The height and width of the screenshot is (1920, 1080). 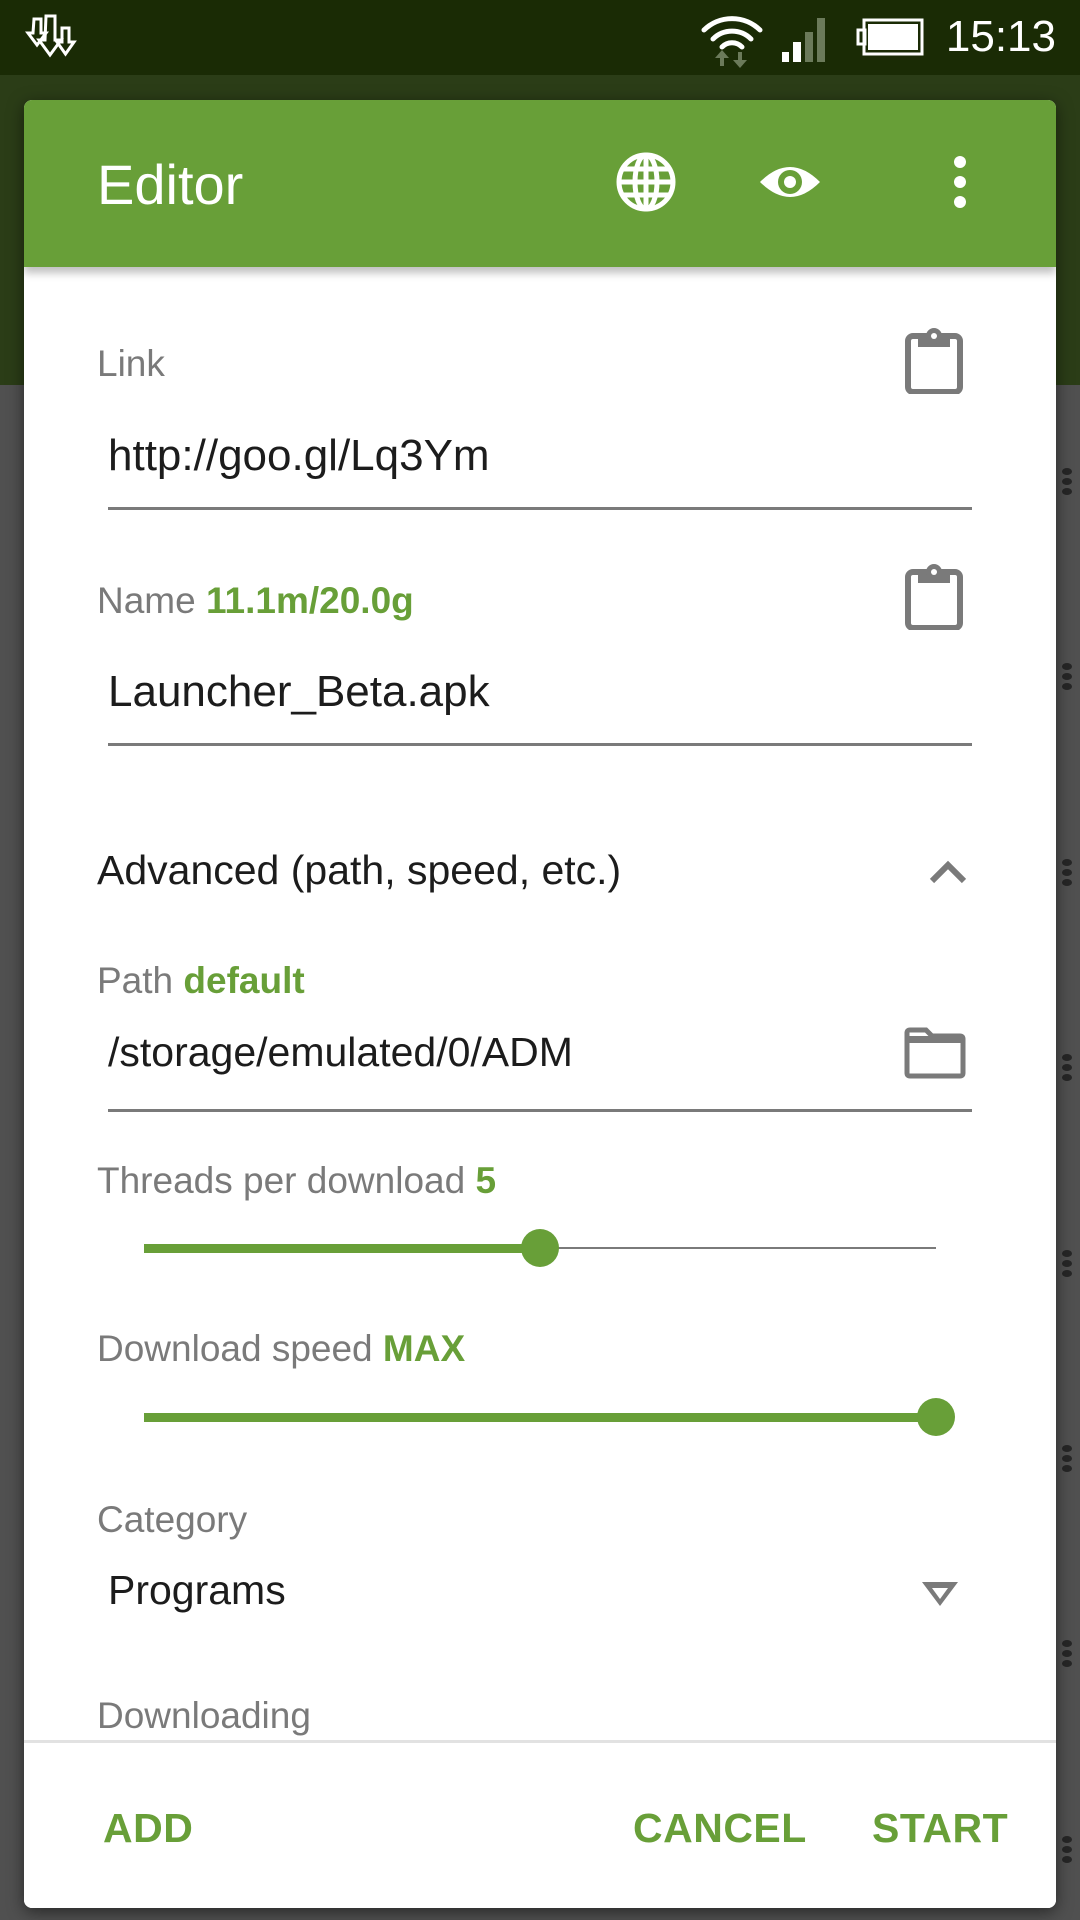 I want to click on download-speed-label: Download speed MAX, so click(x=281, y=1348).